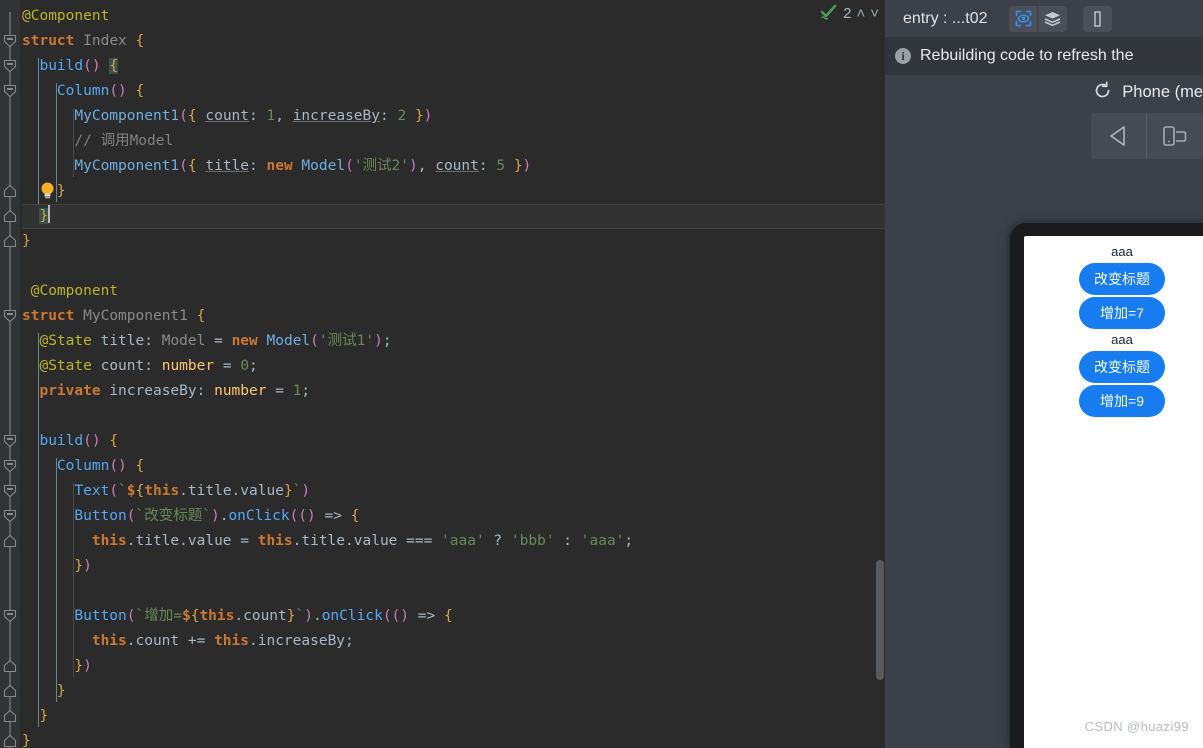  Describe the element at coordinates (945, 19) in the screenshot. I see `previewer-tab-title: entry : ...t02` at that location.